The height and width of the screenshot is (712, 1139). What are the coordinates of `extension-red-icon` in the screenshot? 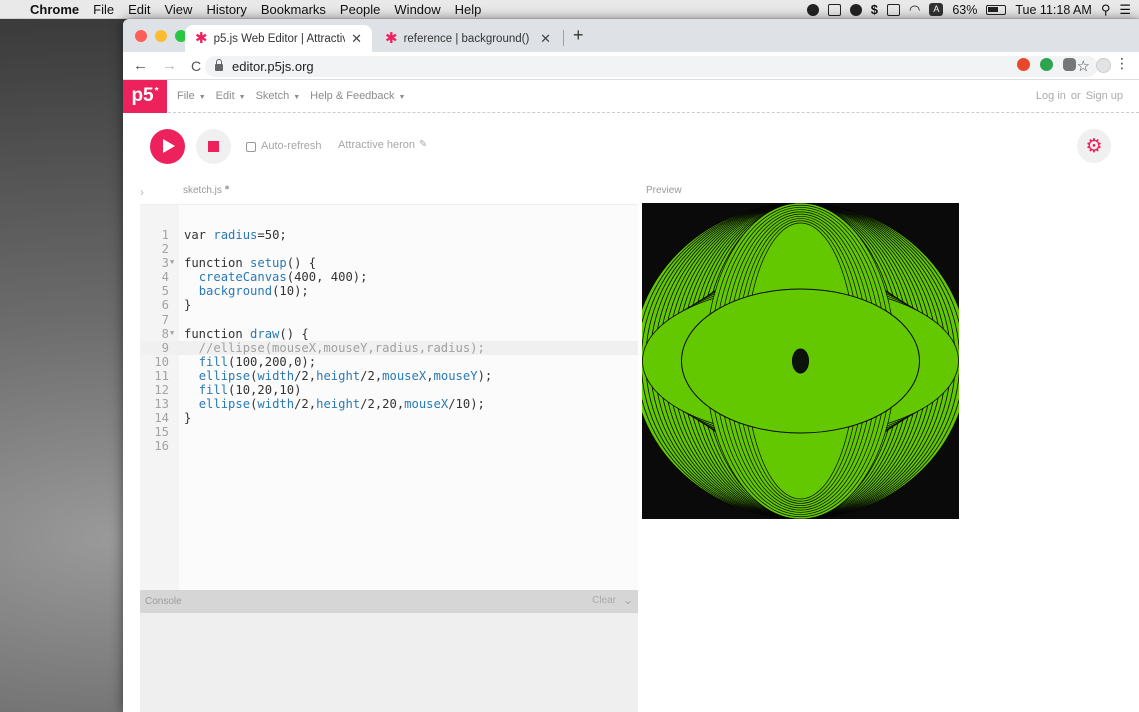 It's located at (1023, 64).